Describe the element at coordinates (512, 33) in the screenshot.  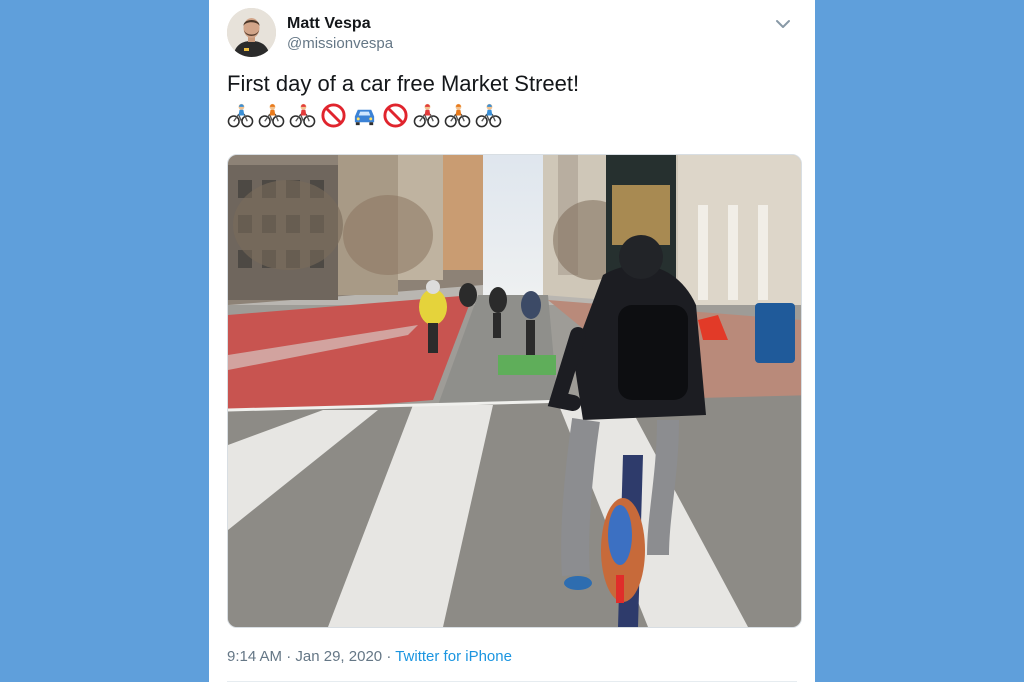
I see `tweet-header: Matt Vespa @missionvespa` at that location.